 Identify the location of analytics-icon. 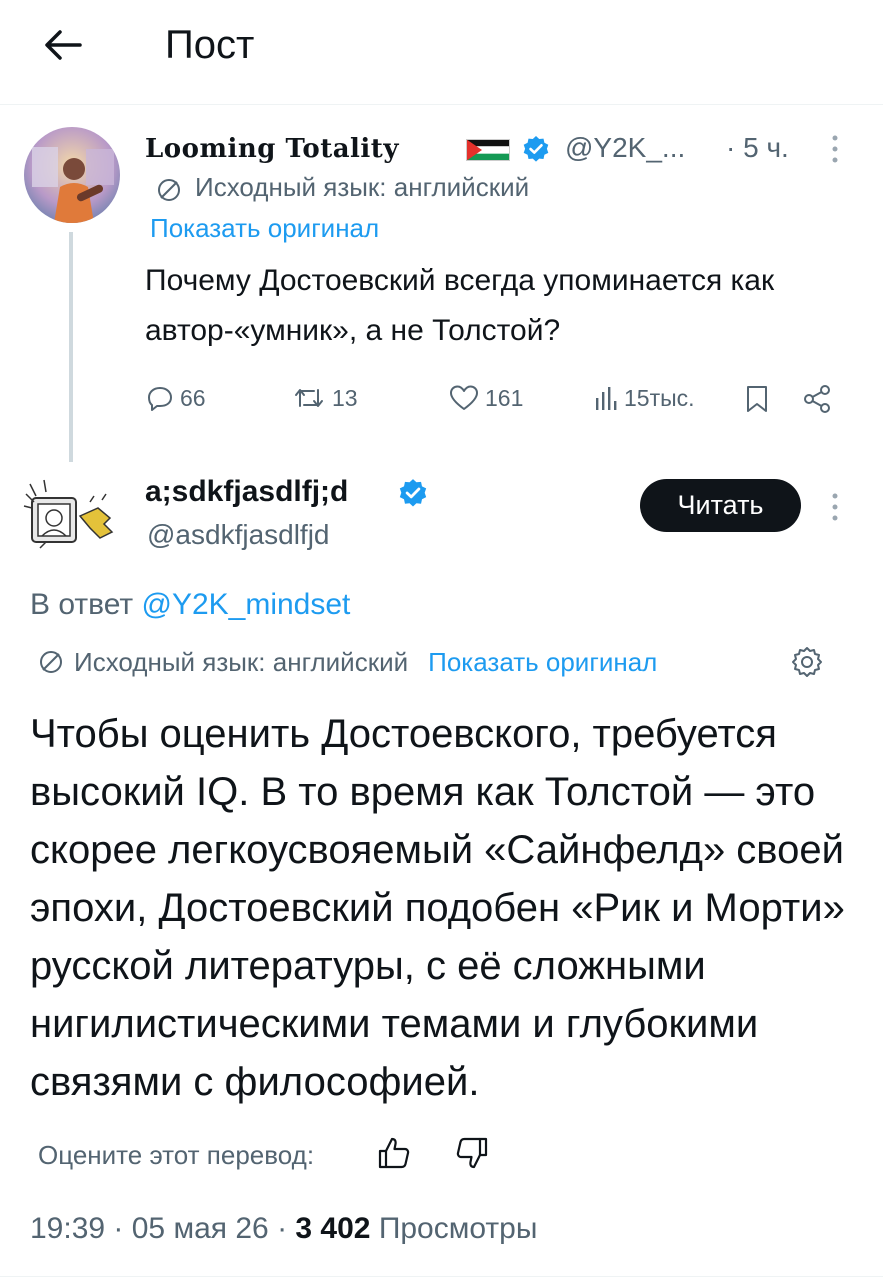
(606, 398).